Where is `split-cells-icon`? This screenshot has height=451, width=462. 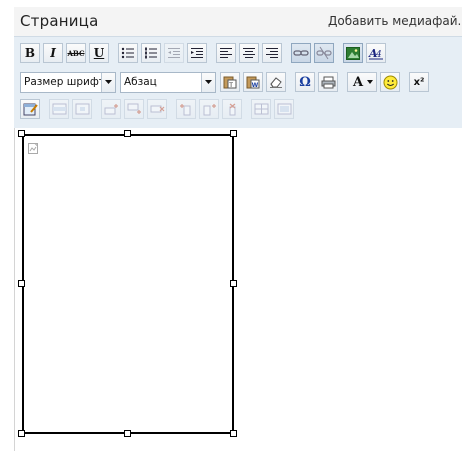 split-cells-icon is located at coordinates (261, 109).